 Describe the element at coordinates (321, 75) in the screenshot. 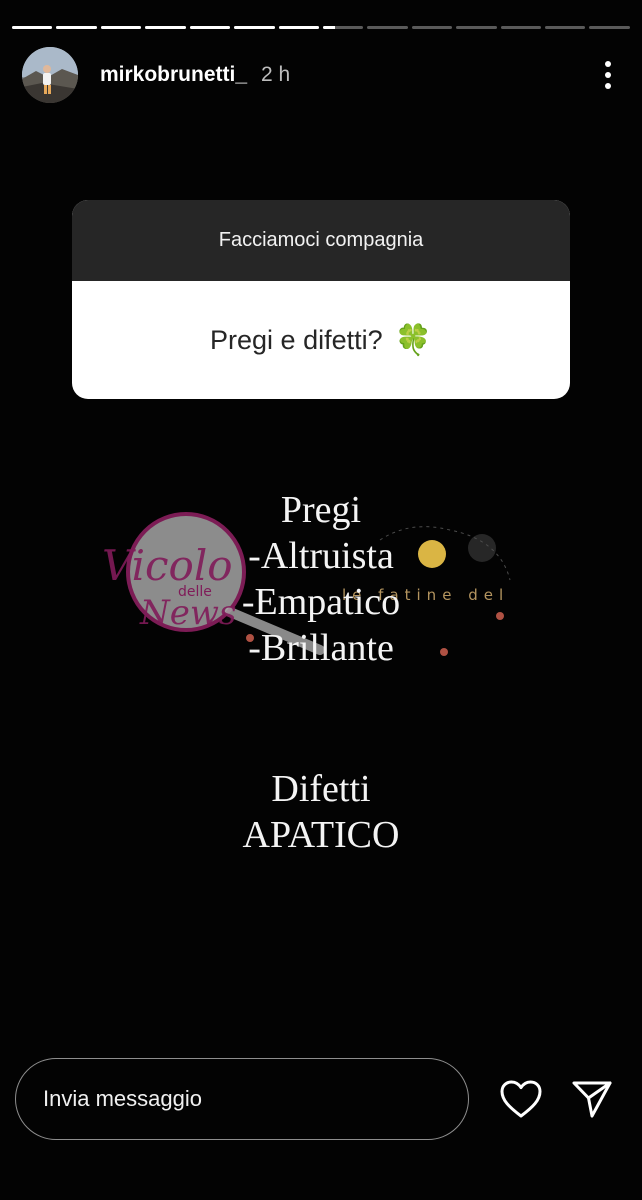

I see `story-header: mirkobrunetti_ 2 h` at that location.